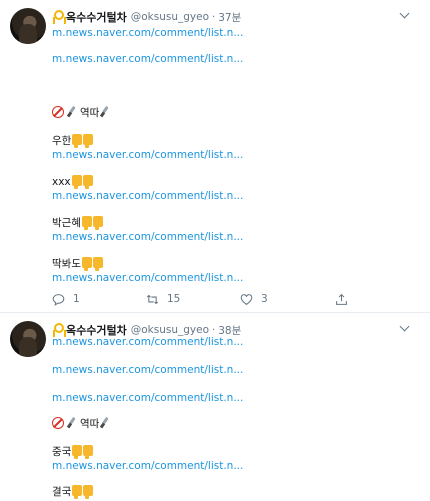 Image resolution: width=430 pixels, height=501 pixels. I want to click on display-name: 옥수수거털차, so click(96, 17).